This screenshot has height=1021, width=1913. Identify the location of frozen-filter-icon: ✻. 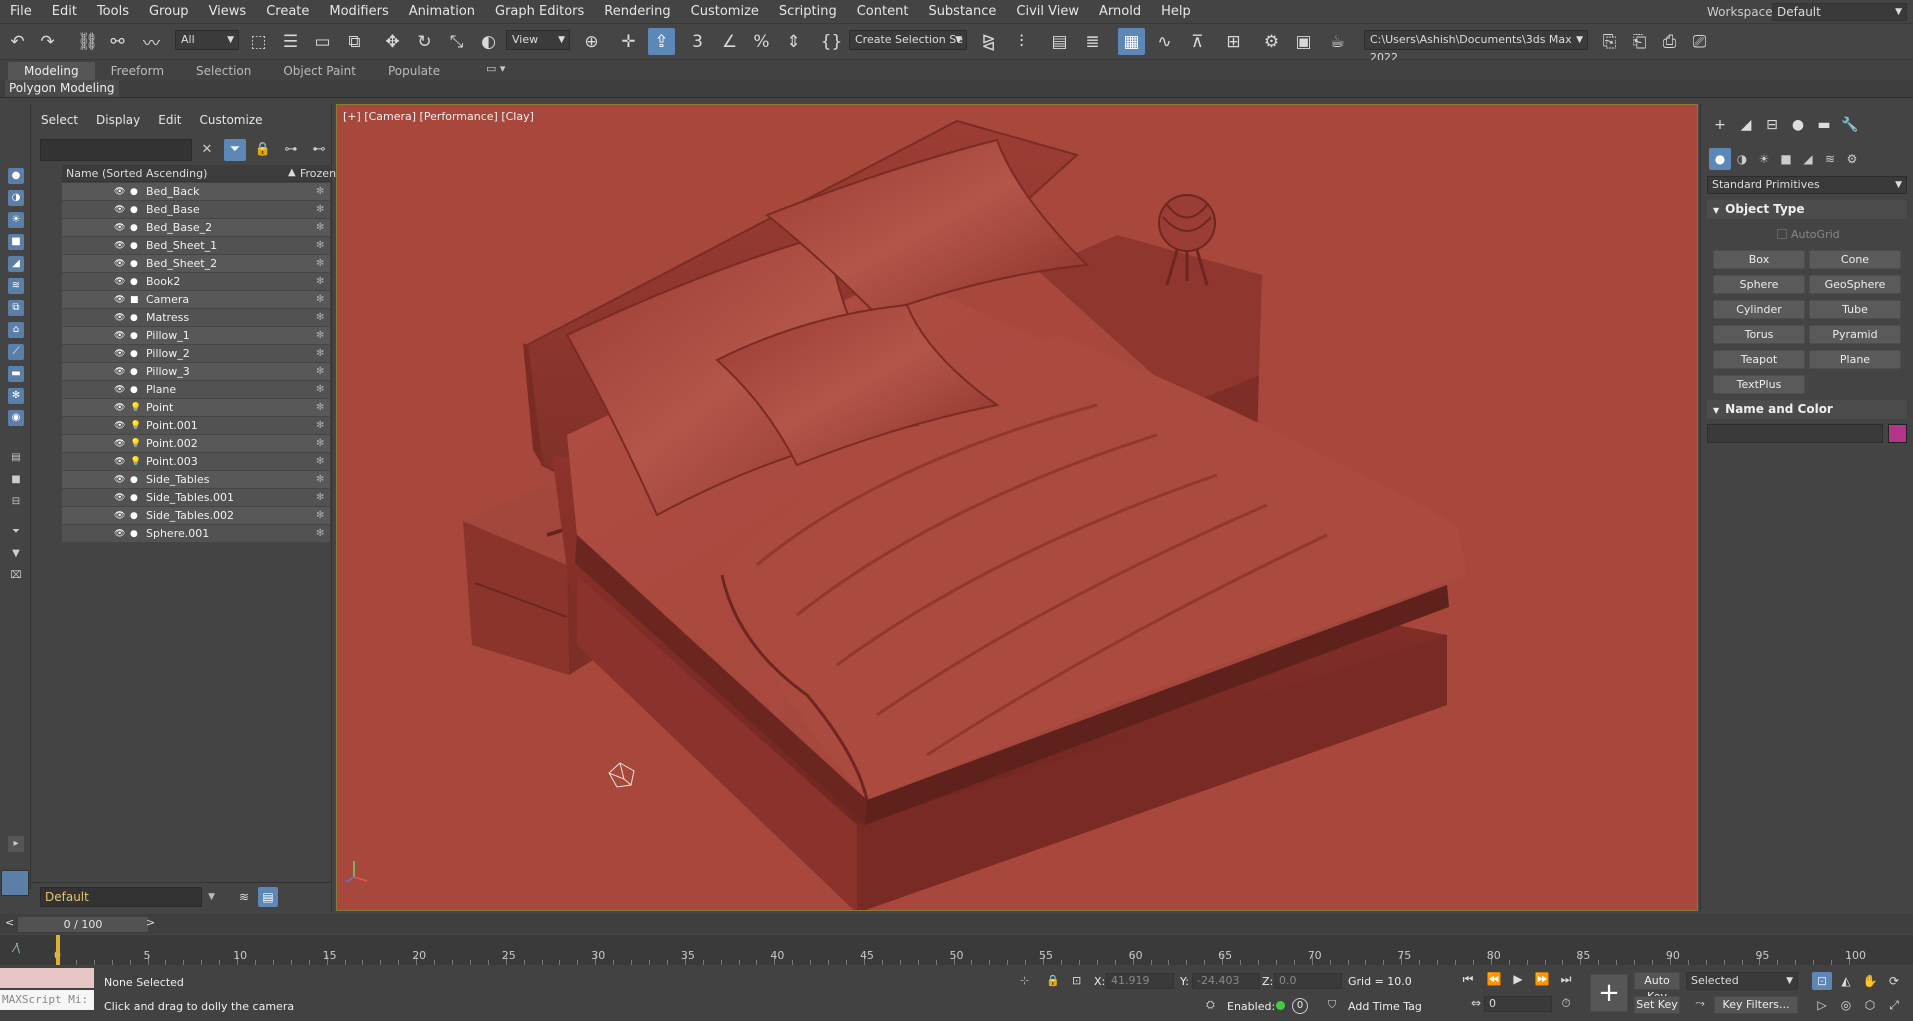
(16, 396).